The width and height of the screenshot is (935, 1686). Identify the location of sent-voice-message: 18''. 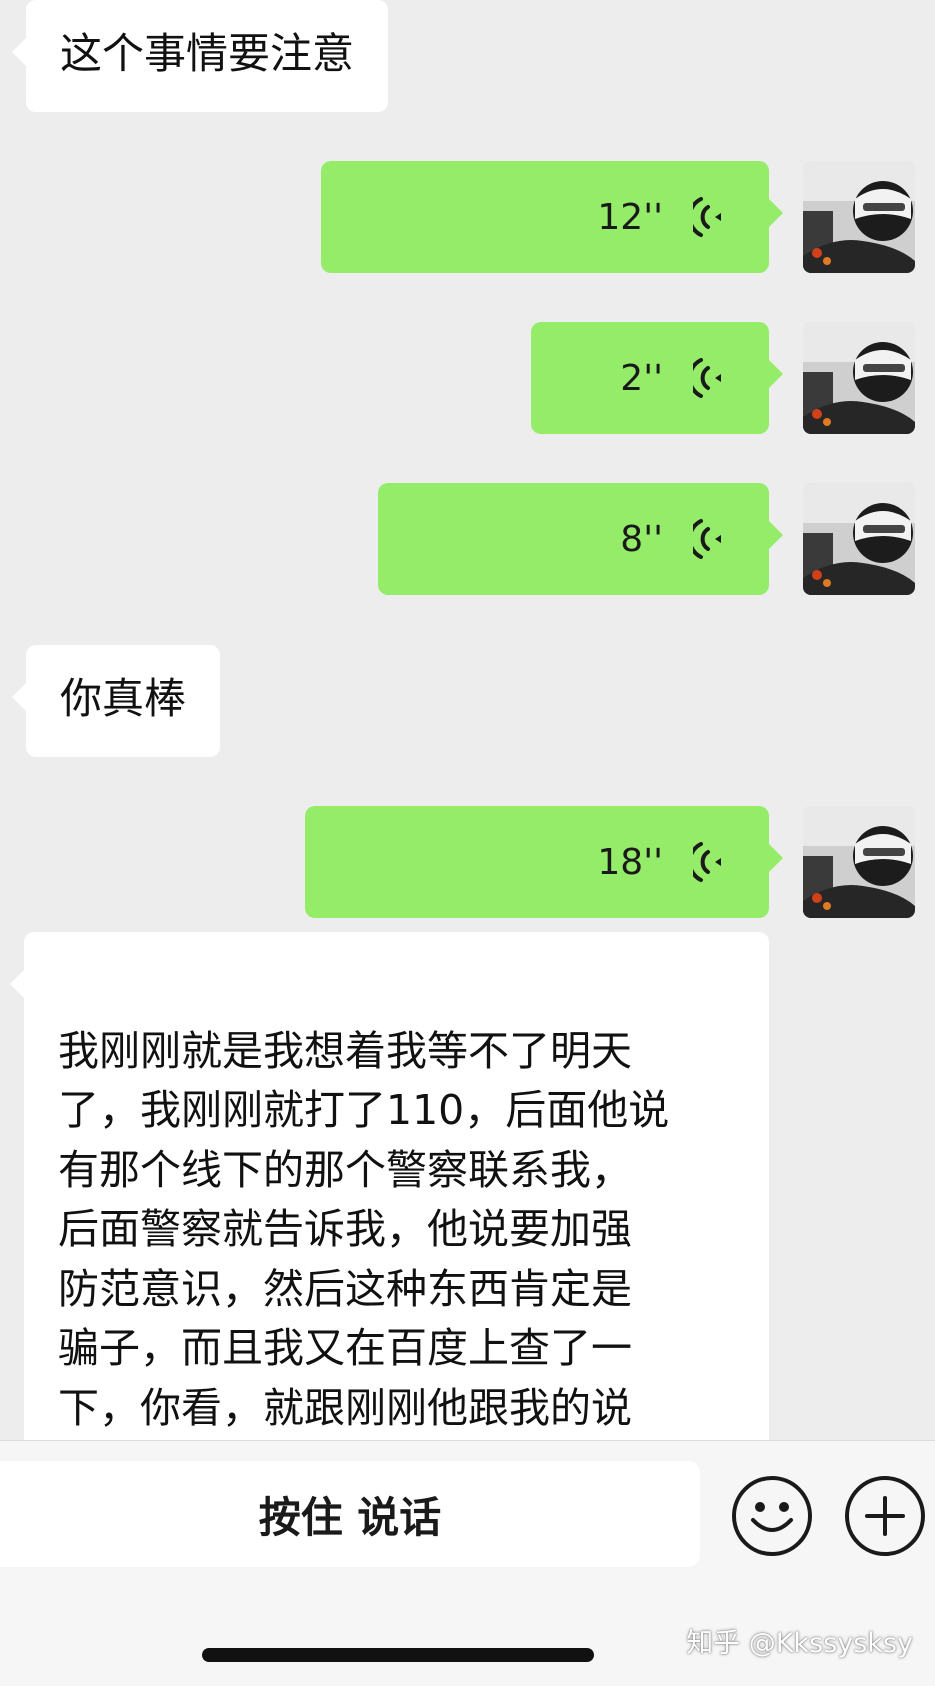
(544, 862).